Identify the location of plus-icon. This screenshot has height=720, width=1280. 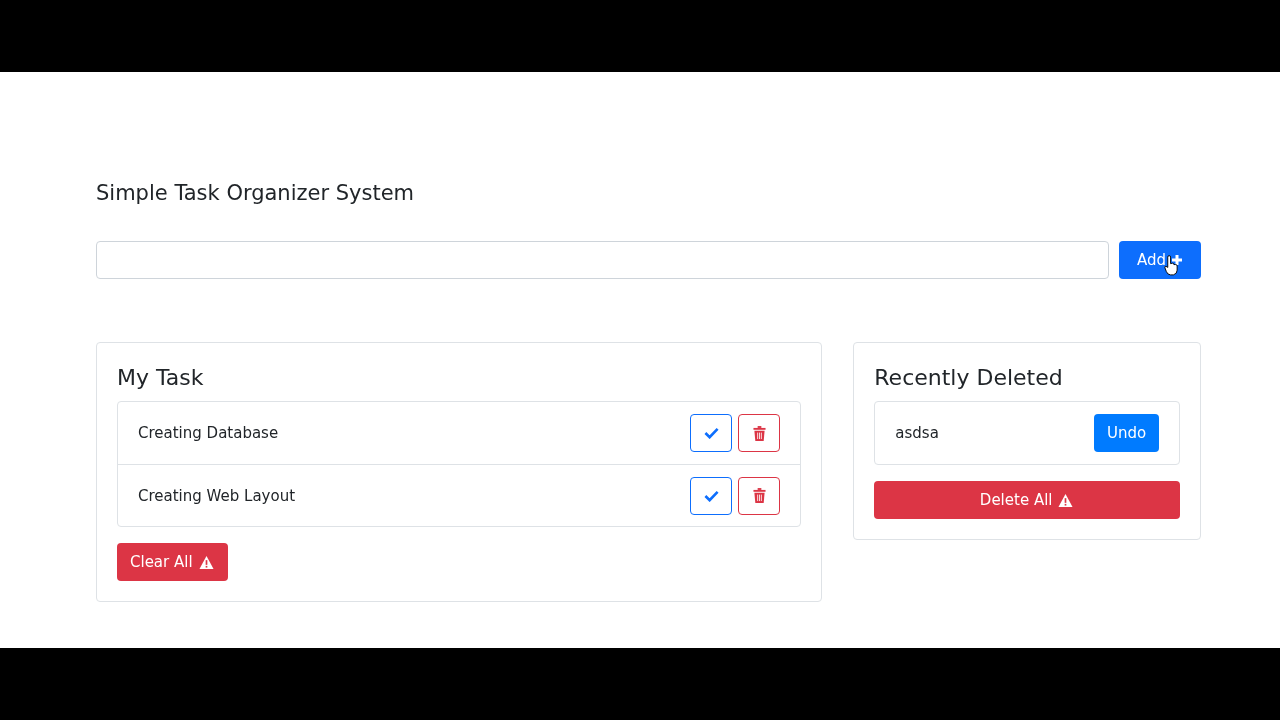
(1177, 260).